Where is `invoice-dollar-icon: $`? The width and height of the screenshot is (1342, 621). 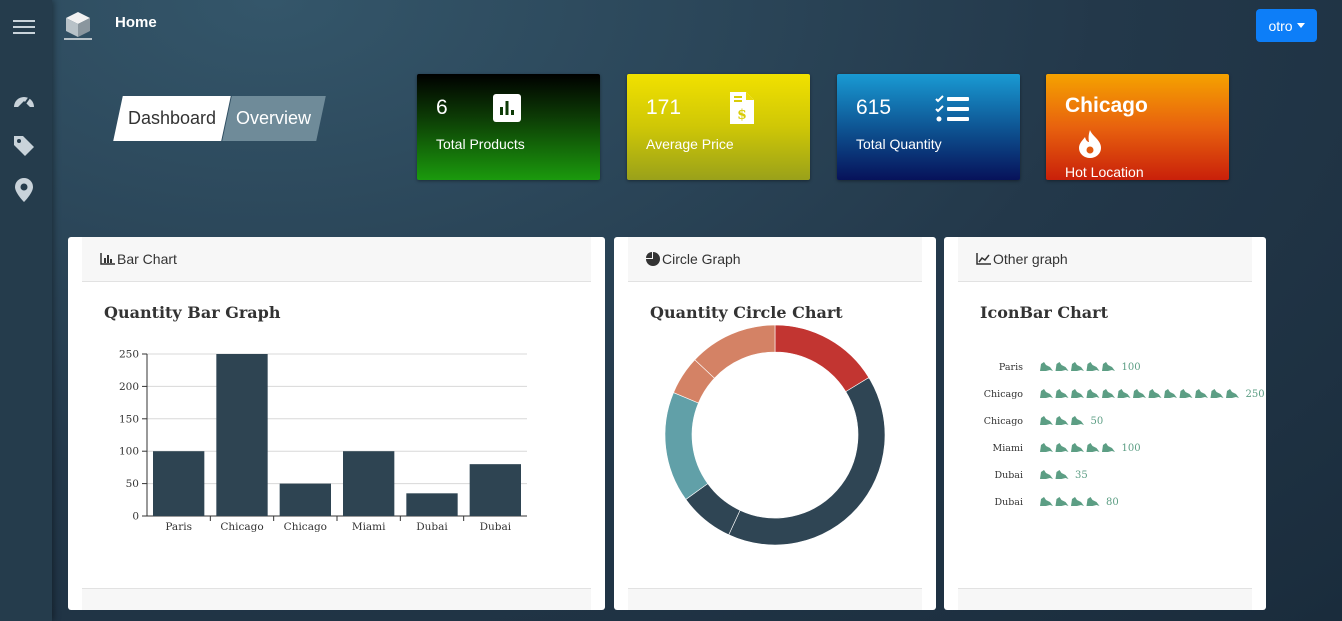
invoice-dollar-icon: $ is located at coordinates (742, 110).